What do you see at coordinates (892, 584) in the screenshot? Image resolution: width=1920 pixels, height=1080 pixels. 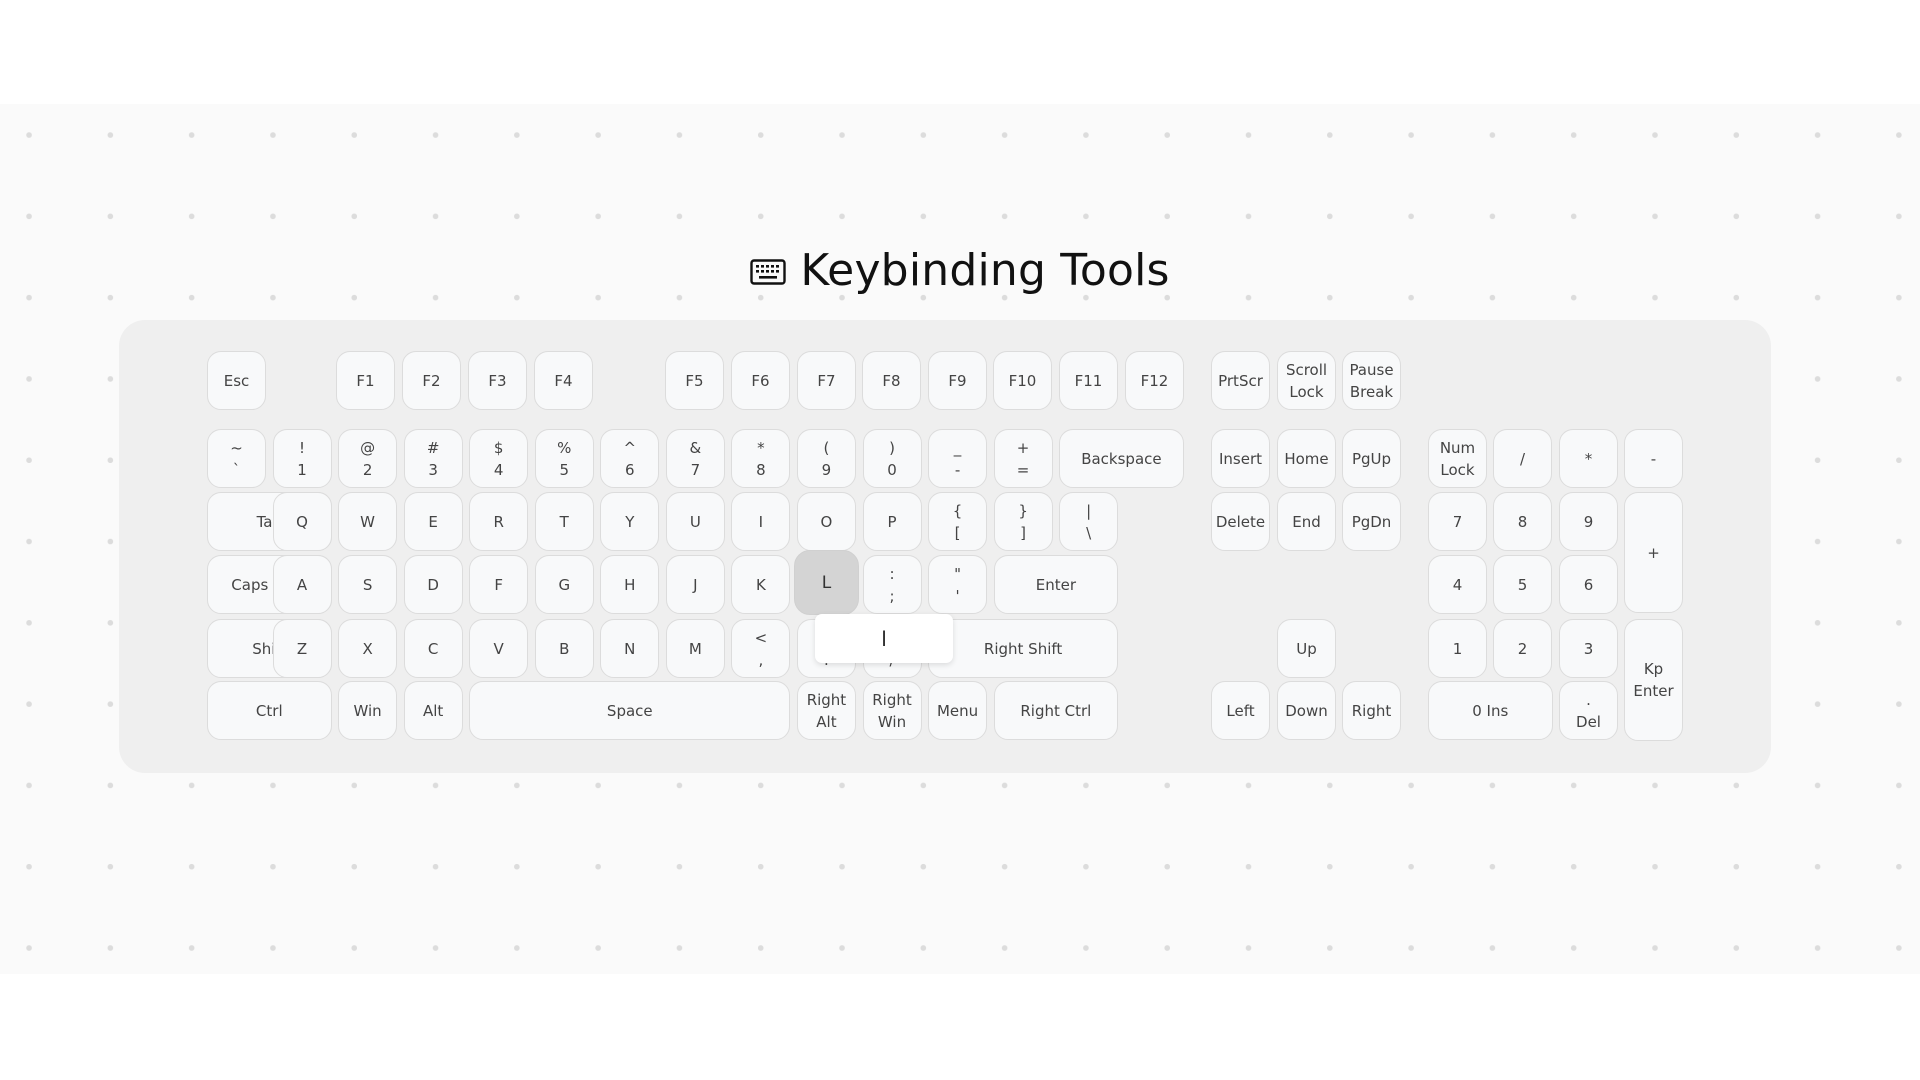 I see `key-semicolon: :;` at bounding box center [892, 584].